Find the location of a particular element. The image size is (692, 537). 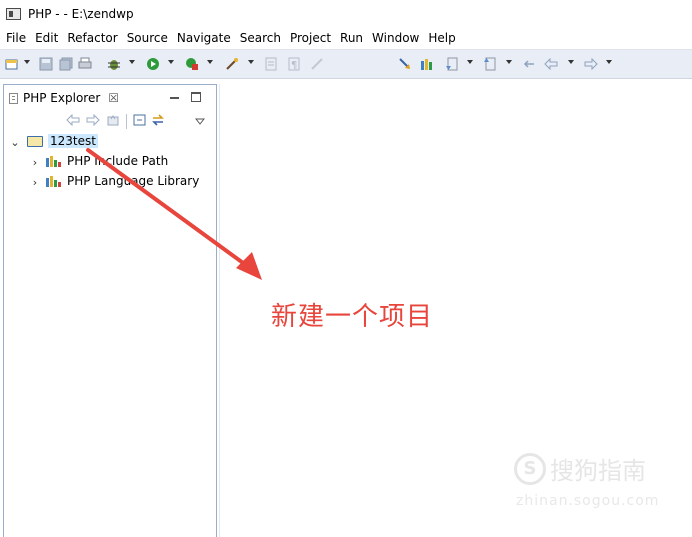

tab-label: PHP Explorer is located at coordinates (62, 98).